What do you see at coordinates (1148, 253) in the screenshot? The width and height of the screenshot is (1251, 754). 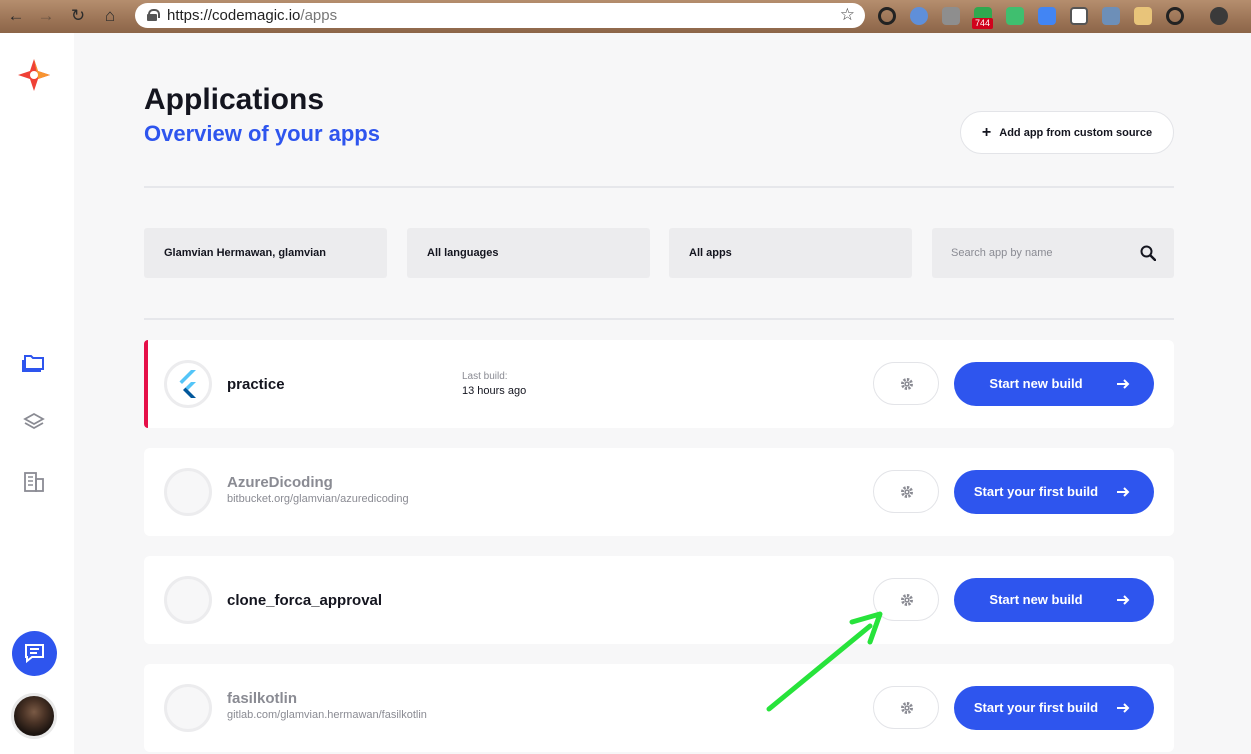 I see `search-icon` at bounding box center [1148, 253].